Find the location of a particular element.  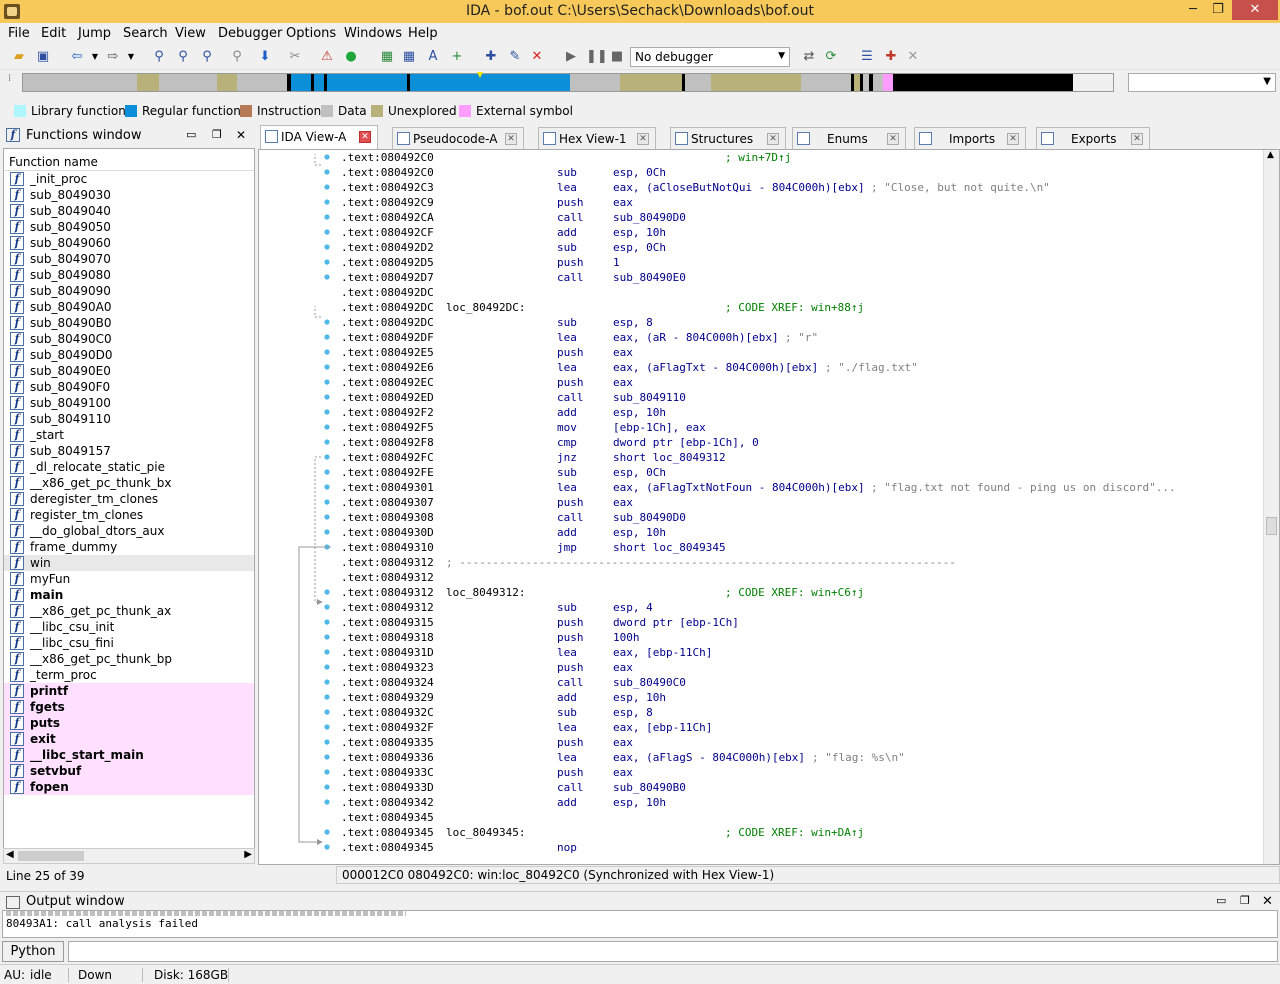

listing-line: .text:08049312 sub esp, 4 is located at coordinates (801, 607).